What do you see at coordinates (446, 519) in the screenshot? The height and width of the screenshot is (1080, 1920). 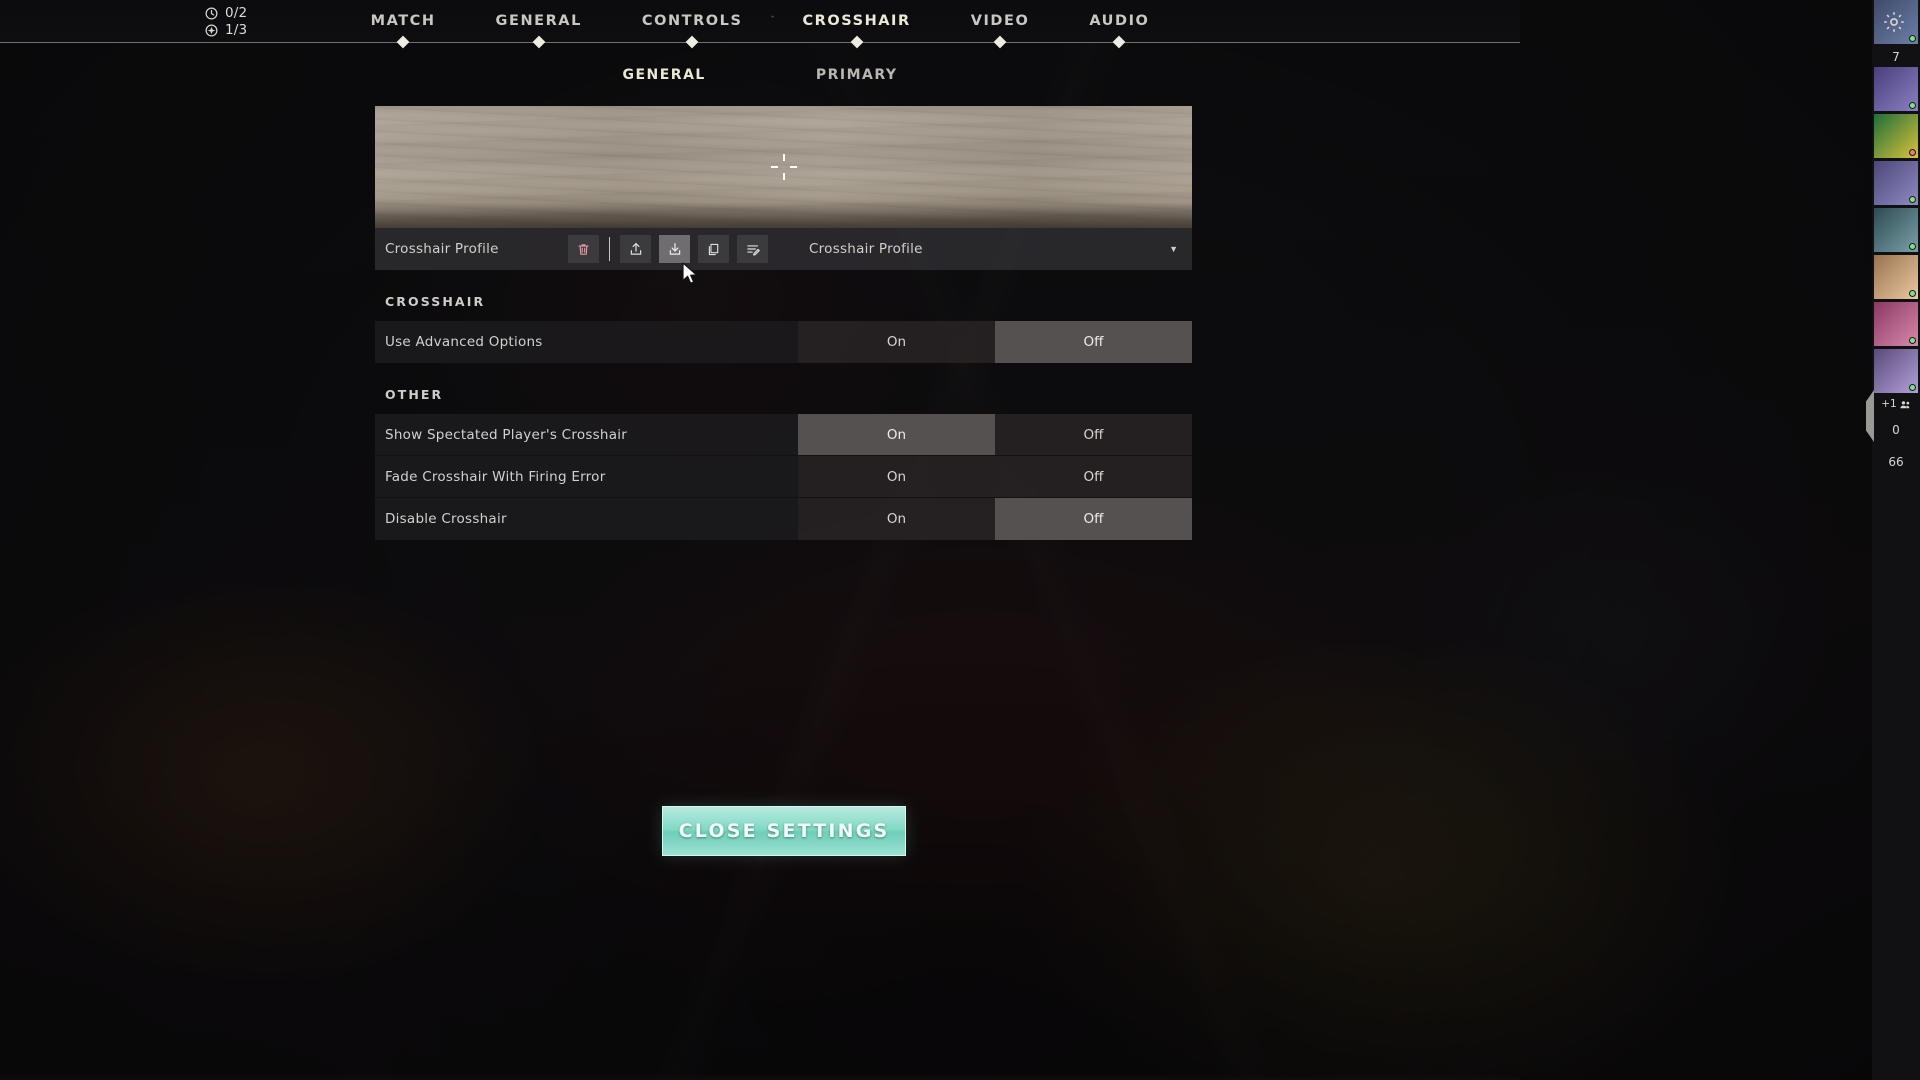 I see `setting-label: Disable Crosshair` at bounding box center [446, 519].